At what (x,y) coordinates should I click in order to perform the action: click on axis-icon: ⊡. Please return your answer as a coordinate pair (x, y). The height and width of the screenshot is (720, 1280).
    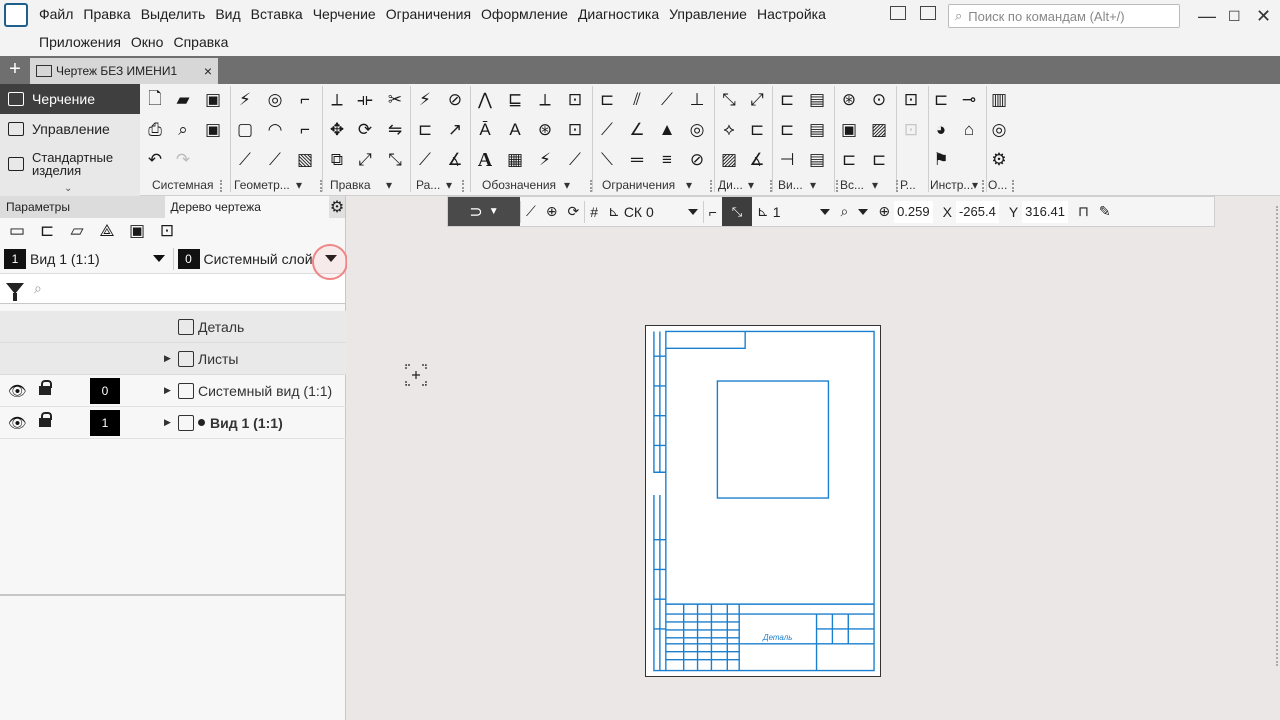
    Looking at the image, I should click on (575, 130).